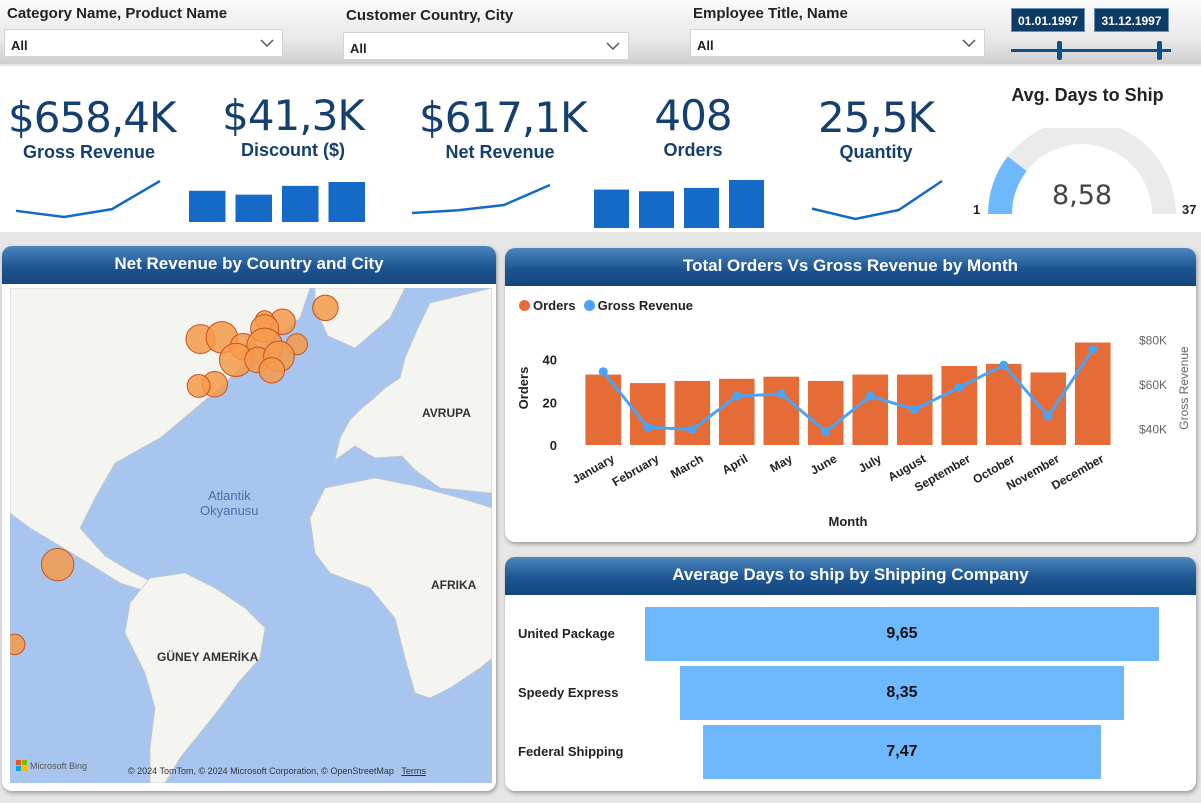 Image resolution: width=1201 pixels, height=803 pixels. I want to click on kpi-gross-revenue: $658,4K Gross Revenue, so click(92, 128).